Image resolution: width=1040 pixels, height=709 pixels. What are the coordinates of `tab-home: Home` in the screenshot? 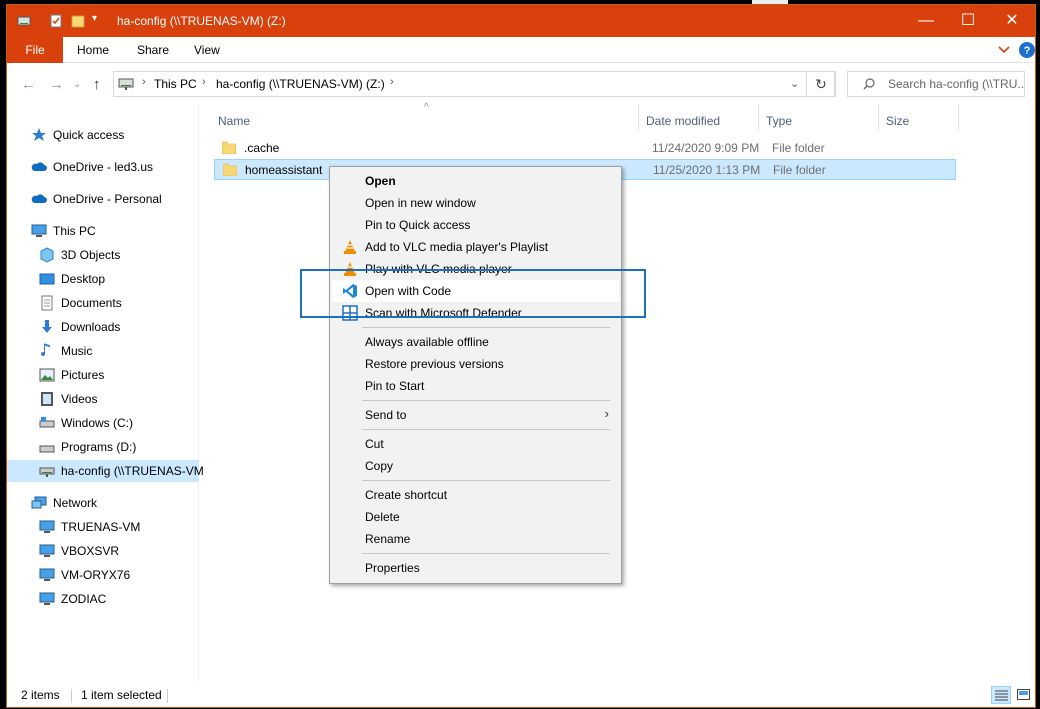 It's located at (93, 50).